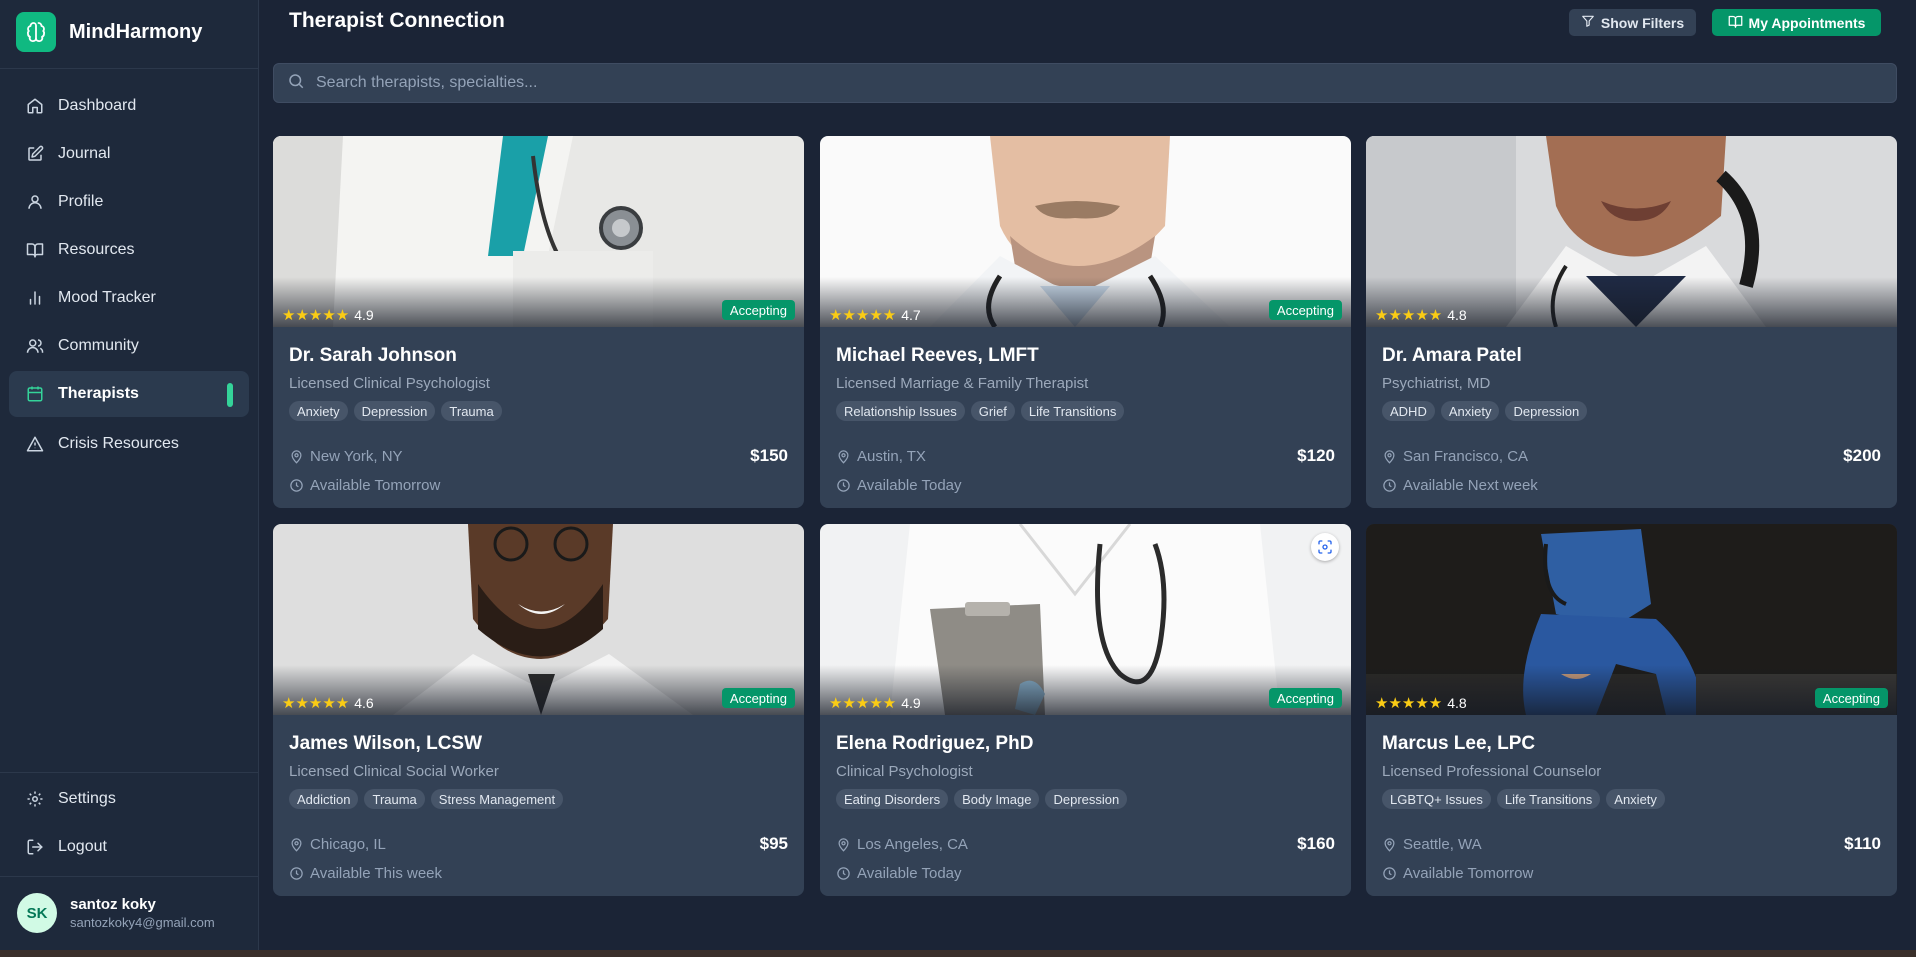 This screenshot has width=1916, height=957. Describe the element at coordinates (1455, 456) in the screenshot. I see `location: San Francisco, CA` at that location.